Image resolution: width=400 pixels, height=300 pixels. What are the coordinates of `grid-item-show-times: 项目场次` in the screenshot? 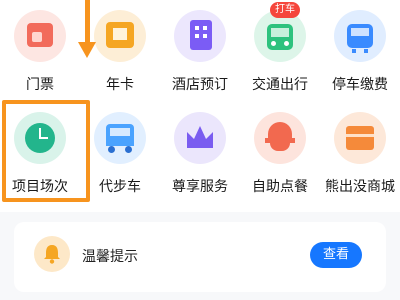 It's located at (40, 97).